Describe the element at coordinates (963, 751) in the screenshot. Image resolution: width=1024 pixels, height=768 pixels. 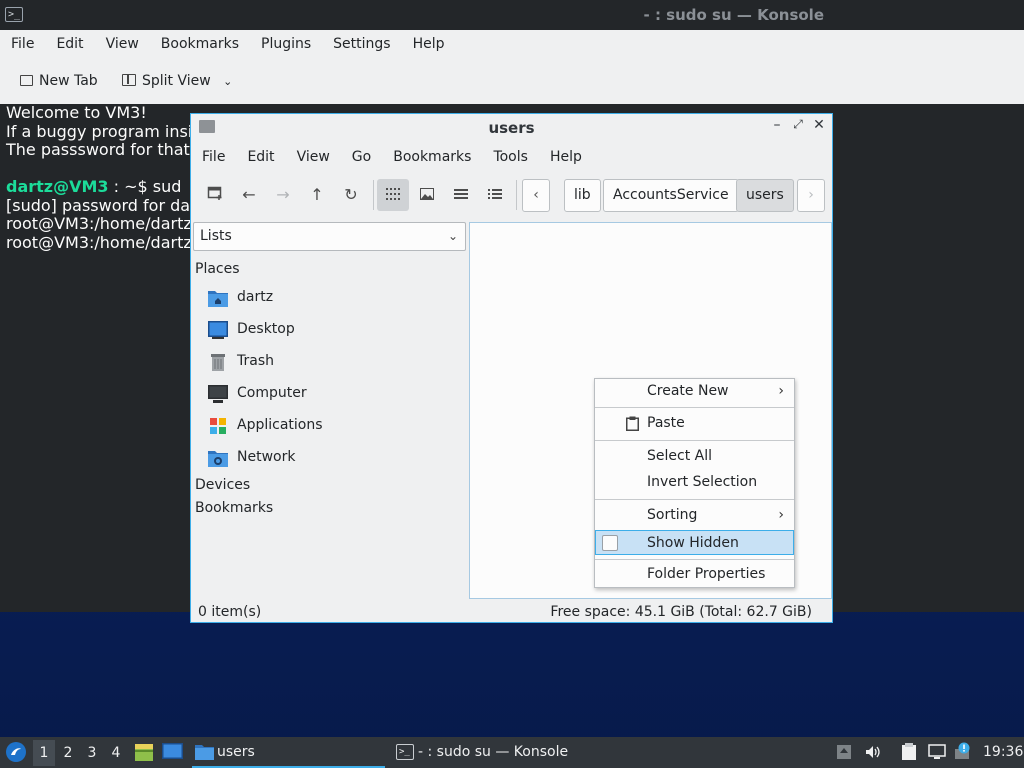
I see `updates-icon` at that location.